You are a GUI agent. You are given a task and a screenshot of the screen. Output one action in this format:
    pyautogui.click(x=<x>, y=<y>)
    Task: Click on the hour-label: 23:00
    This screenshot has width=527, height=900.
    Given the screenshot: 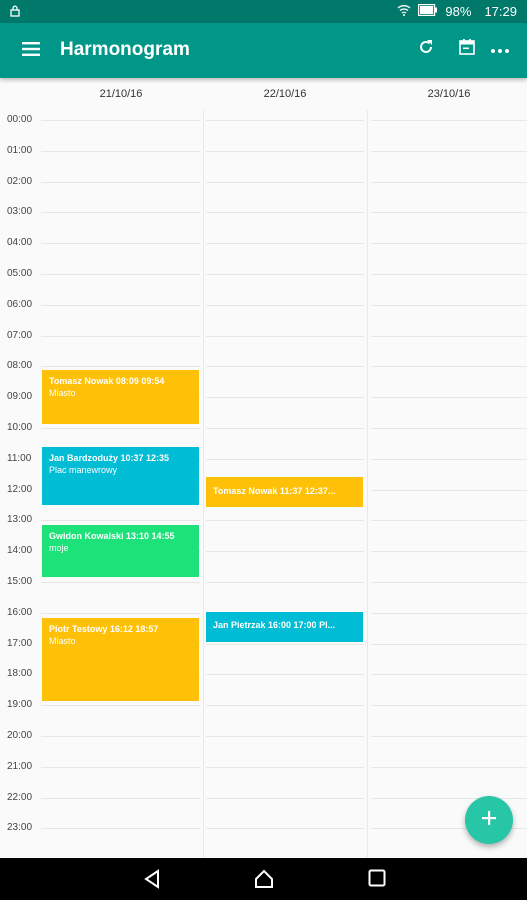 What is the action you would take?
    pyautogui.click(x=20, y=828)
    